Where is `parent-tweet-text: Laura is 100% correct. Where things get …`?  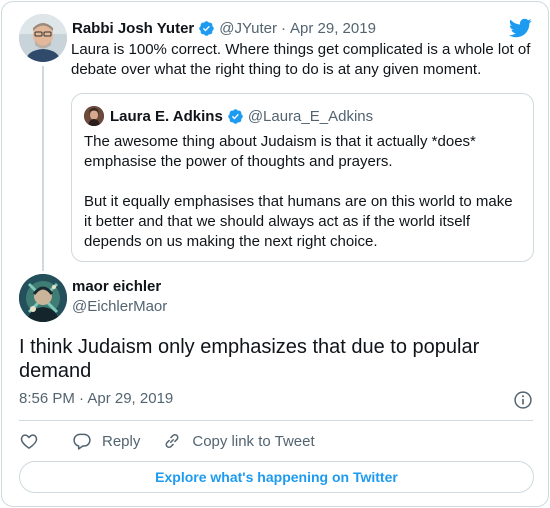
parent-tweet-text: Laura is 100% correct. Where things get … is located at coordinates (301, 59).